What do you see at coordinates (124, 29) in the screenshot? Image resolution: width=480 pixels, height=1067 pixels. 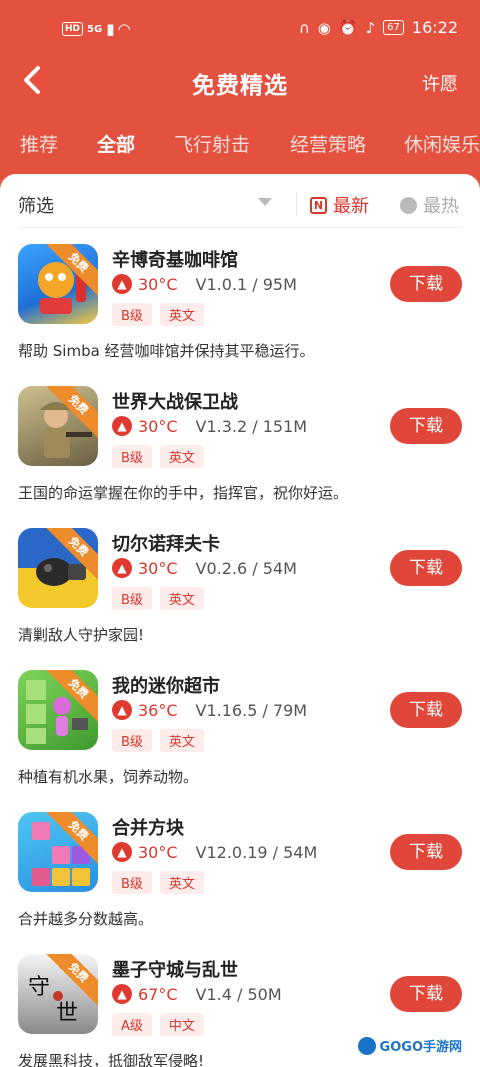 I see `wifi-icon: ◠` at bounding box center [124, 29].